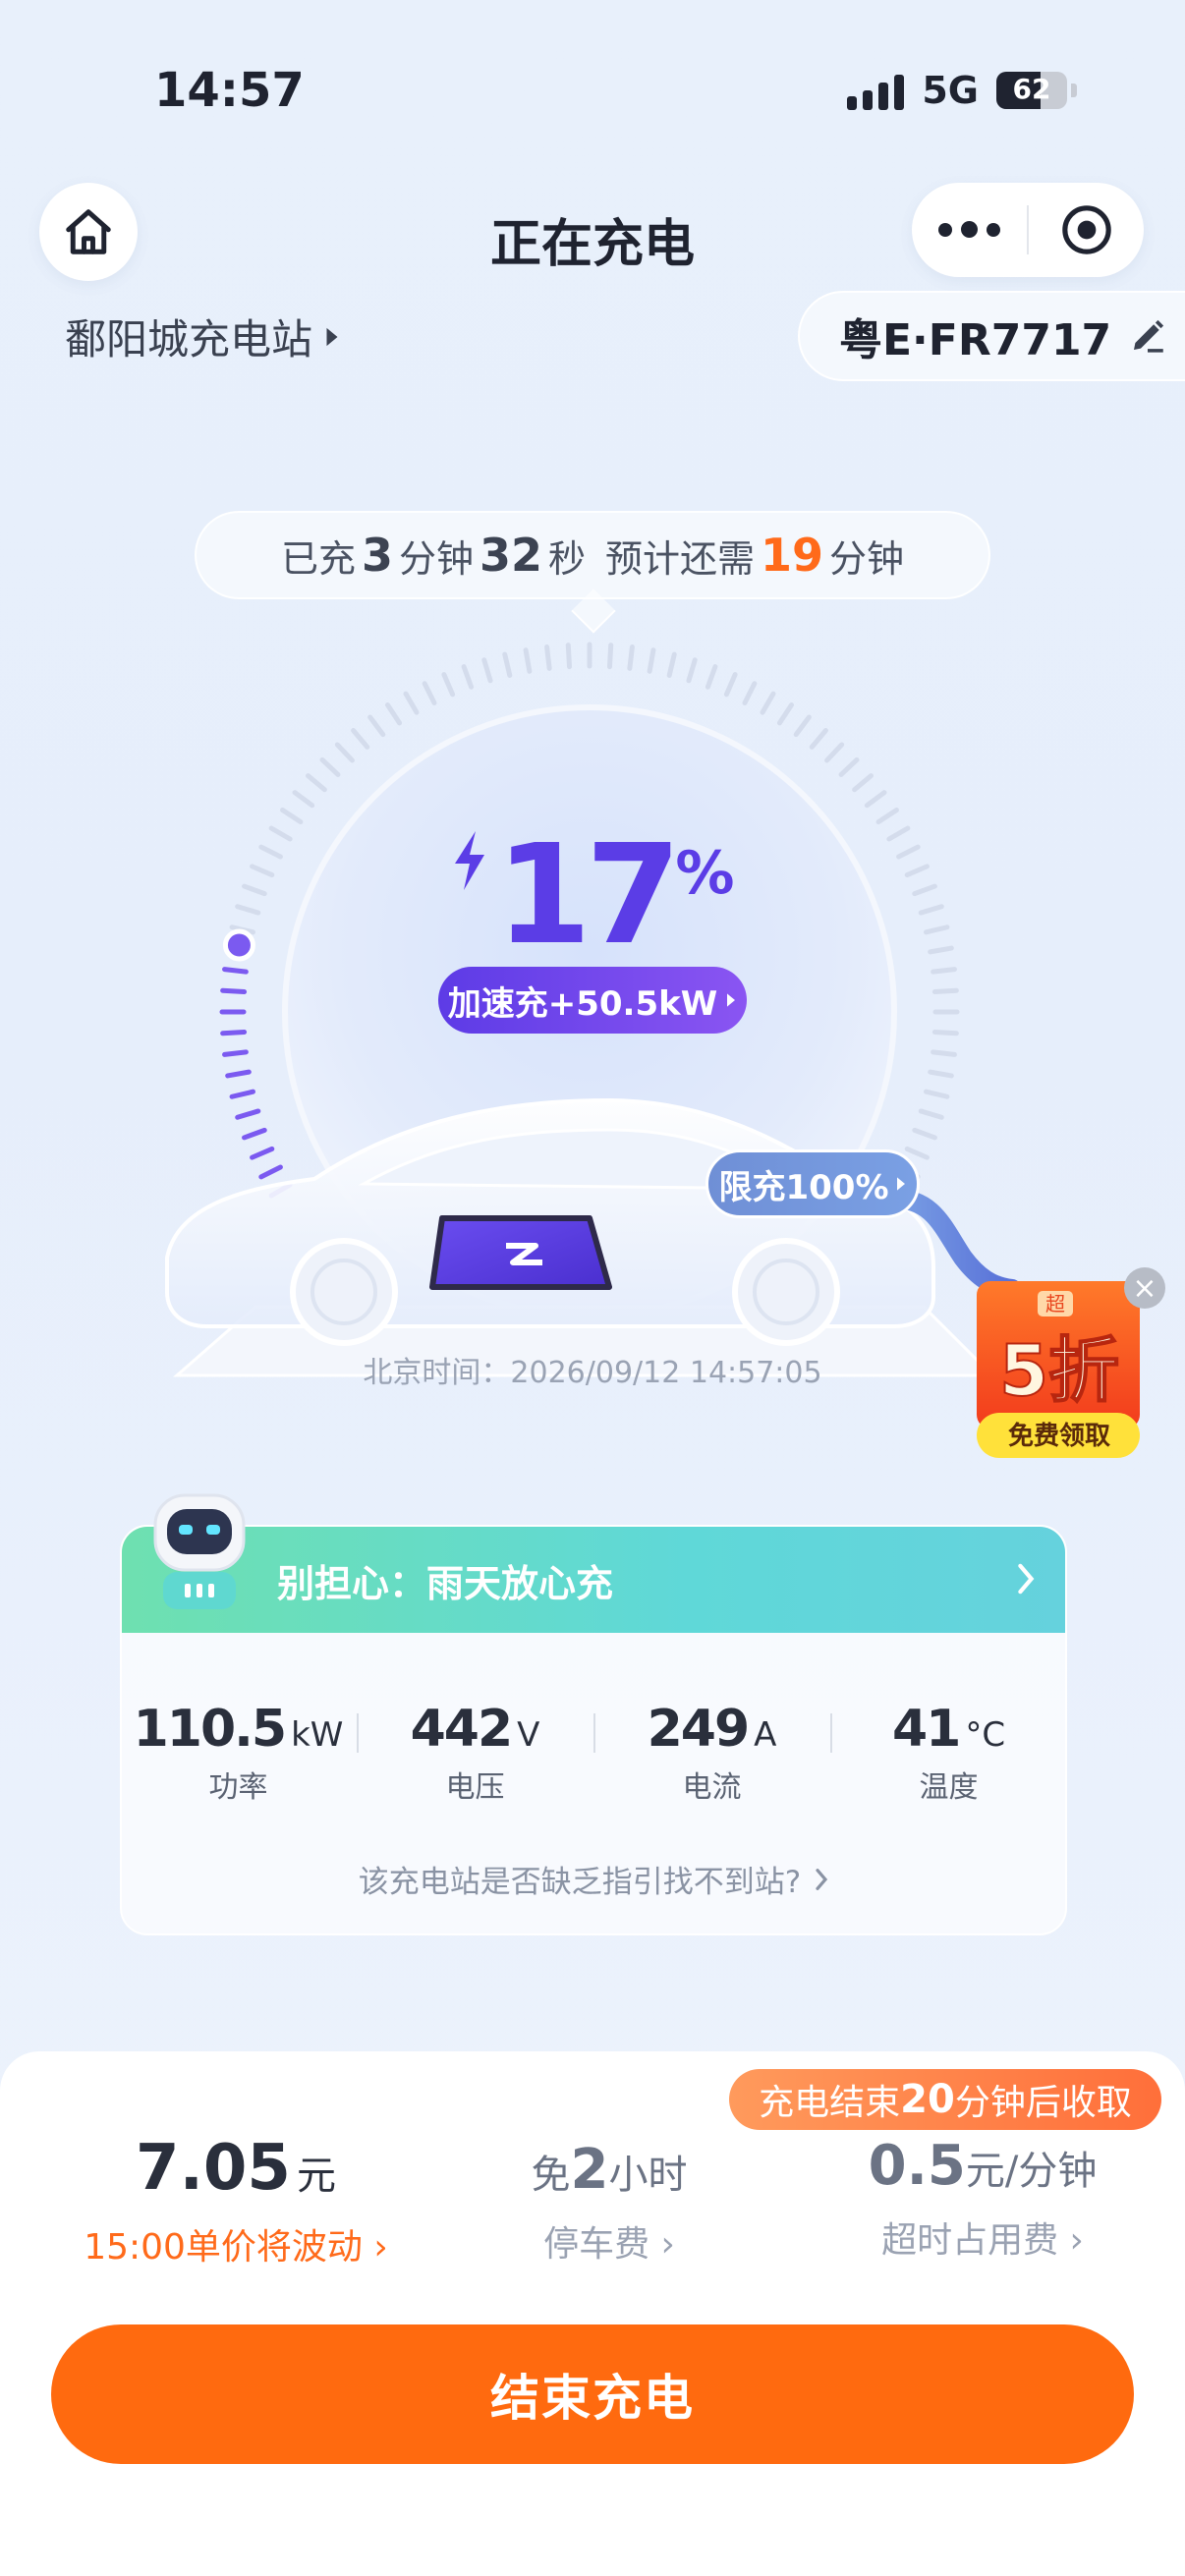  I want to click on boost-charge-button: 加速充+50.5kW, so click(592, 1000).